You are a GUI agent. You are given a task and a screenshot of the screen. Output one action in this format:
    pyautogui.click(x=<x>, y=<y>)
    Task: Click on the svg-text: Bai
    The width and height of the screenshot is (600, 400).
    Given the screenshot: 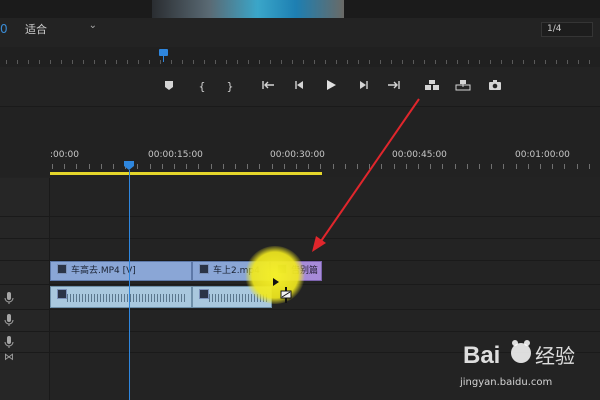 What is the action you would take?
    pyautogui.click(x=481, y=355)
    